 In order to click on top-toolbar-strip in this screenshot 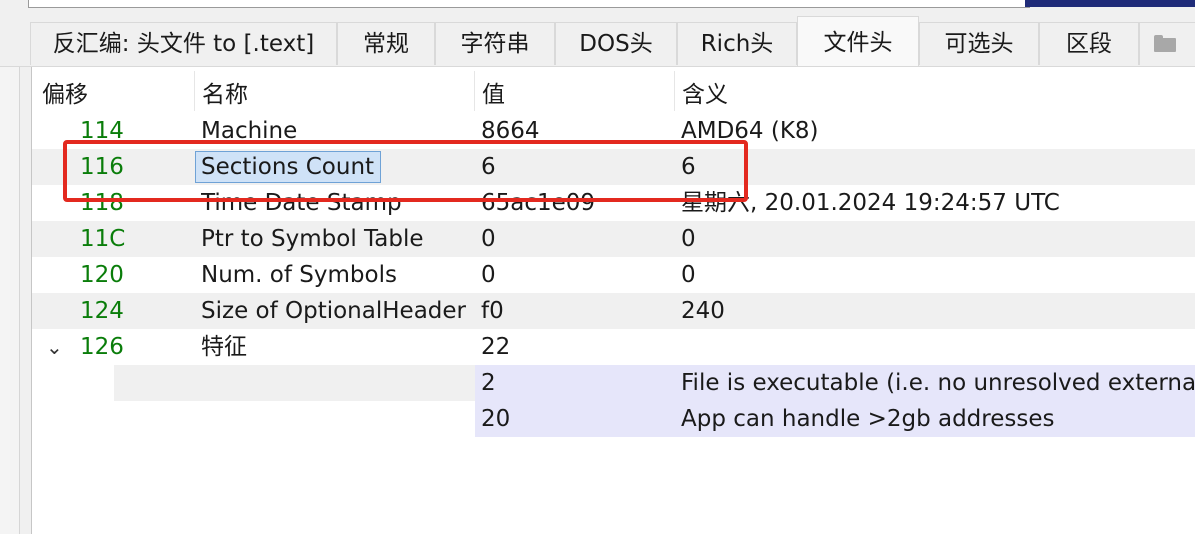, I will do `click(597, 8)`.